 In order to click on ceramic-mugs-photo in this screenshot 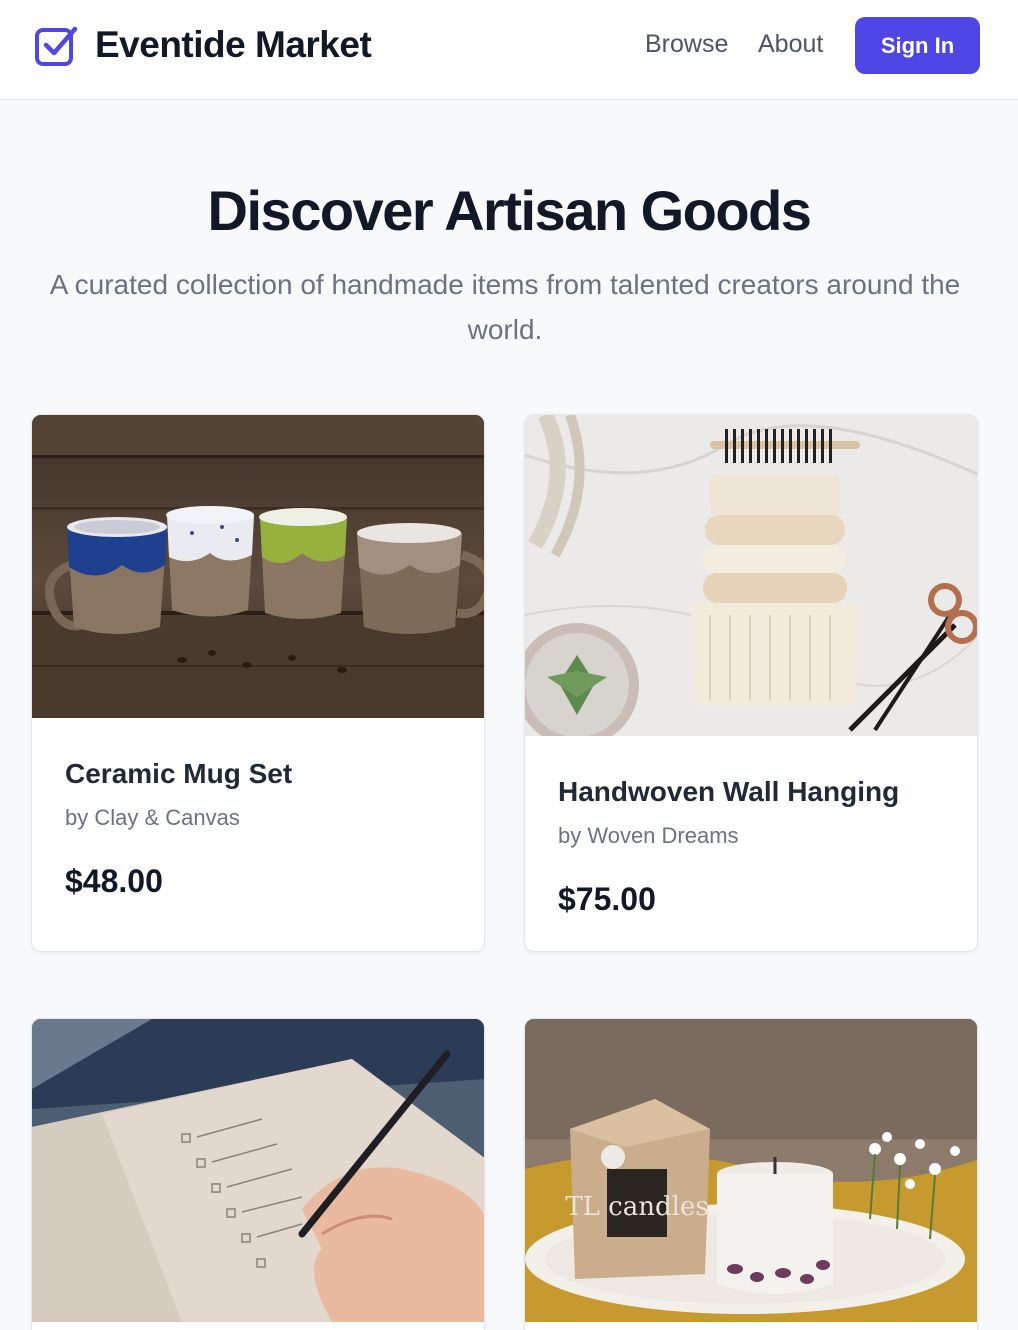, I will do `click(258, 566)`.